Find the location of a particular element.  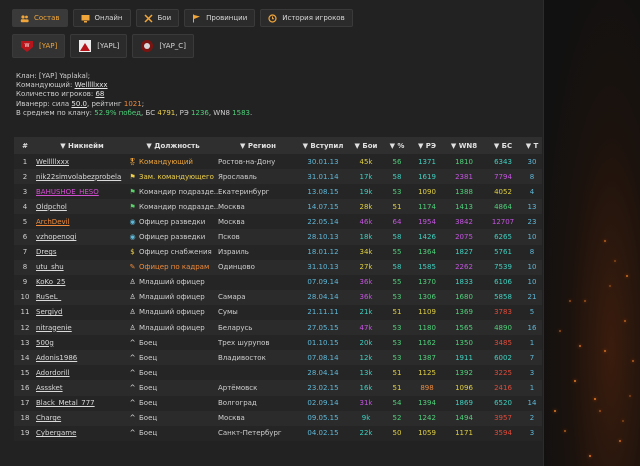

col-header: ▼ БС is located at coordinates (503, 145).